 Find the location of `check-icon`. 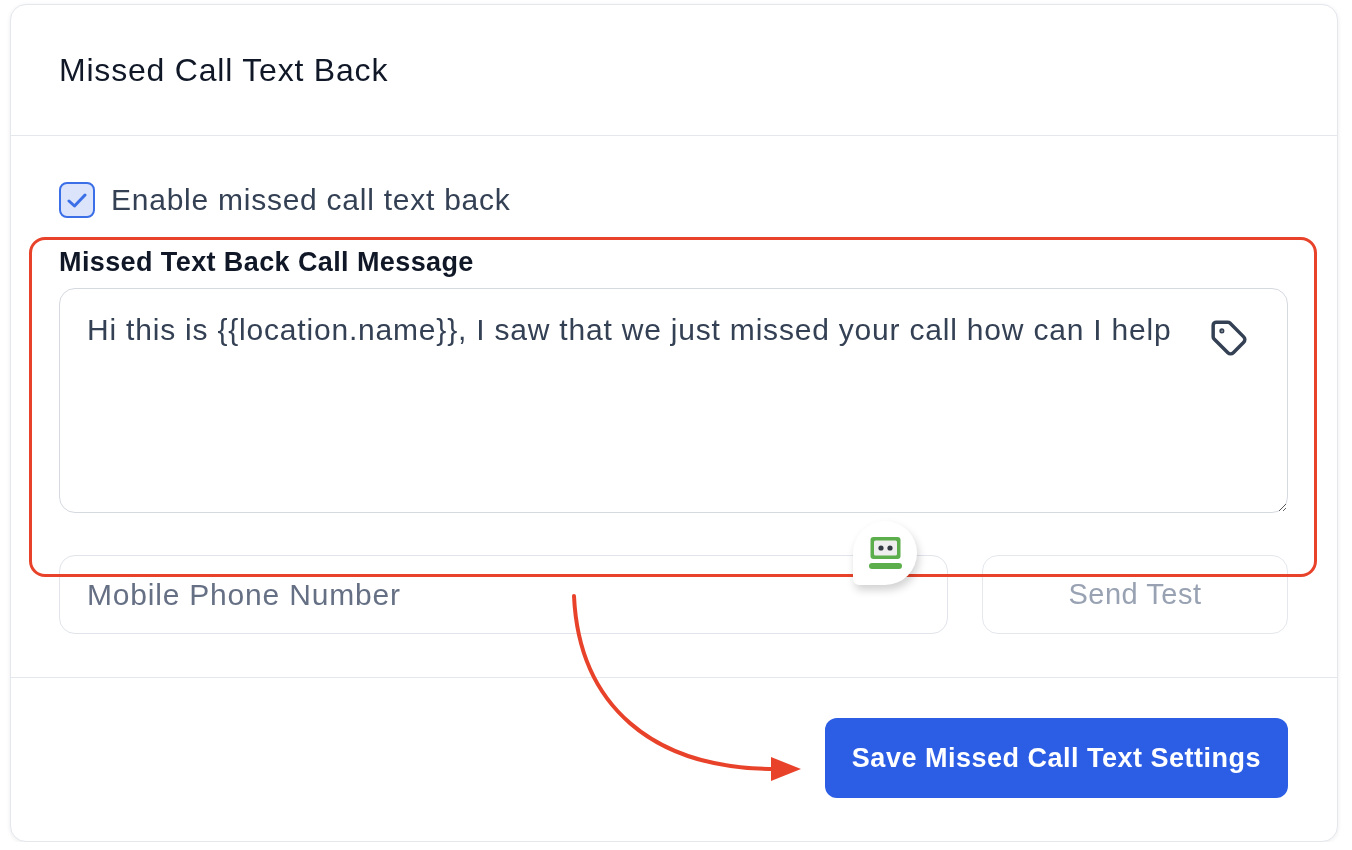

check-icon is located at coordinates (77, 200).